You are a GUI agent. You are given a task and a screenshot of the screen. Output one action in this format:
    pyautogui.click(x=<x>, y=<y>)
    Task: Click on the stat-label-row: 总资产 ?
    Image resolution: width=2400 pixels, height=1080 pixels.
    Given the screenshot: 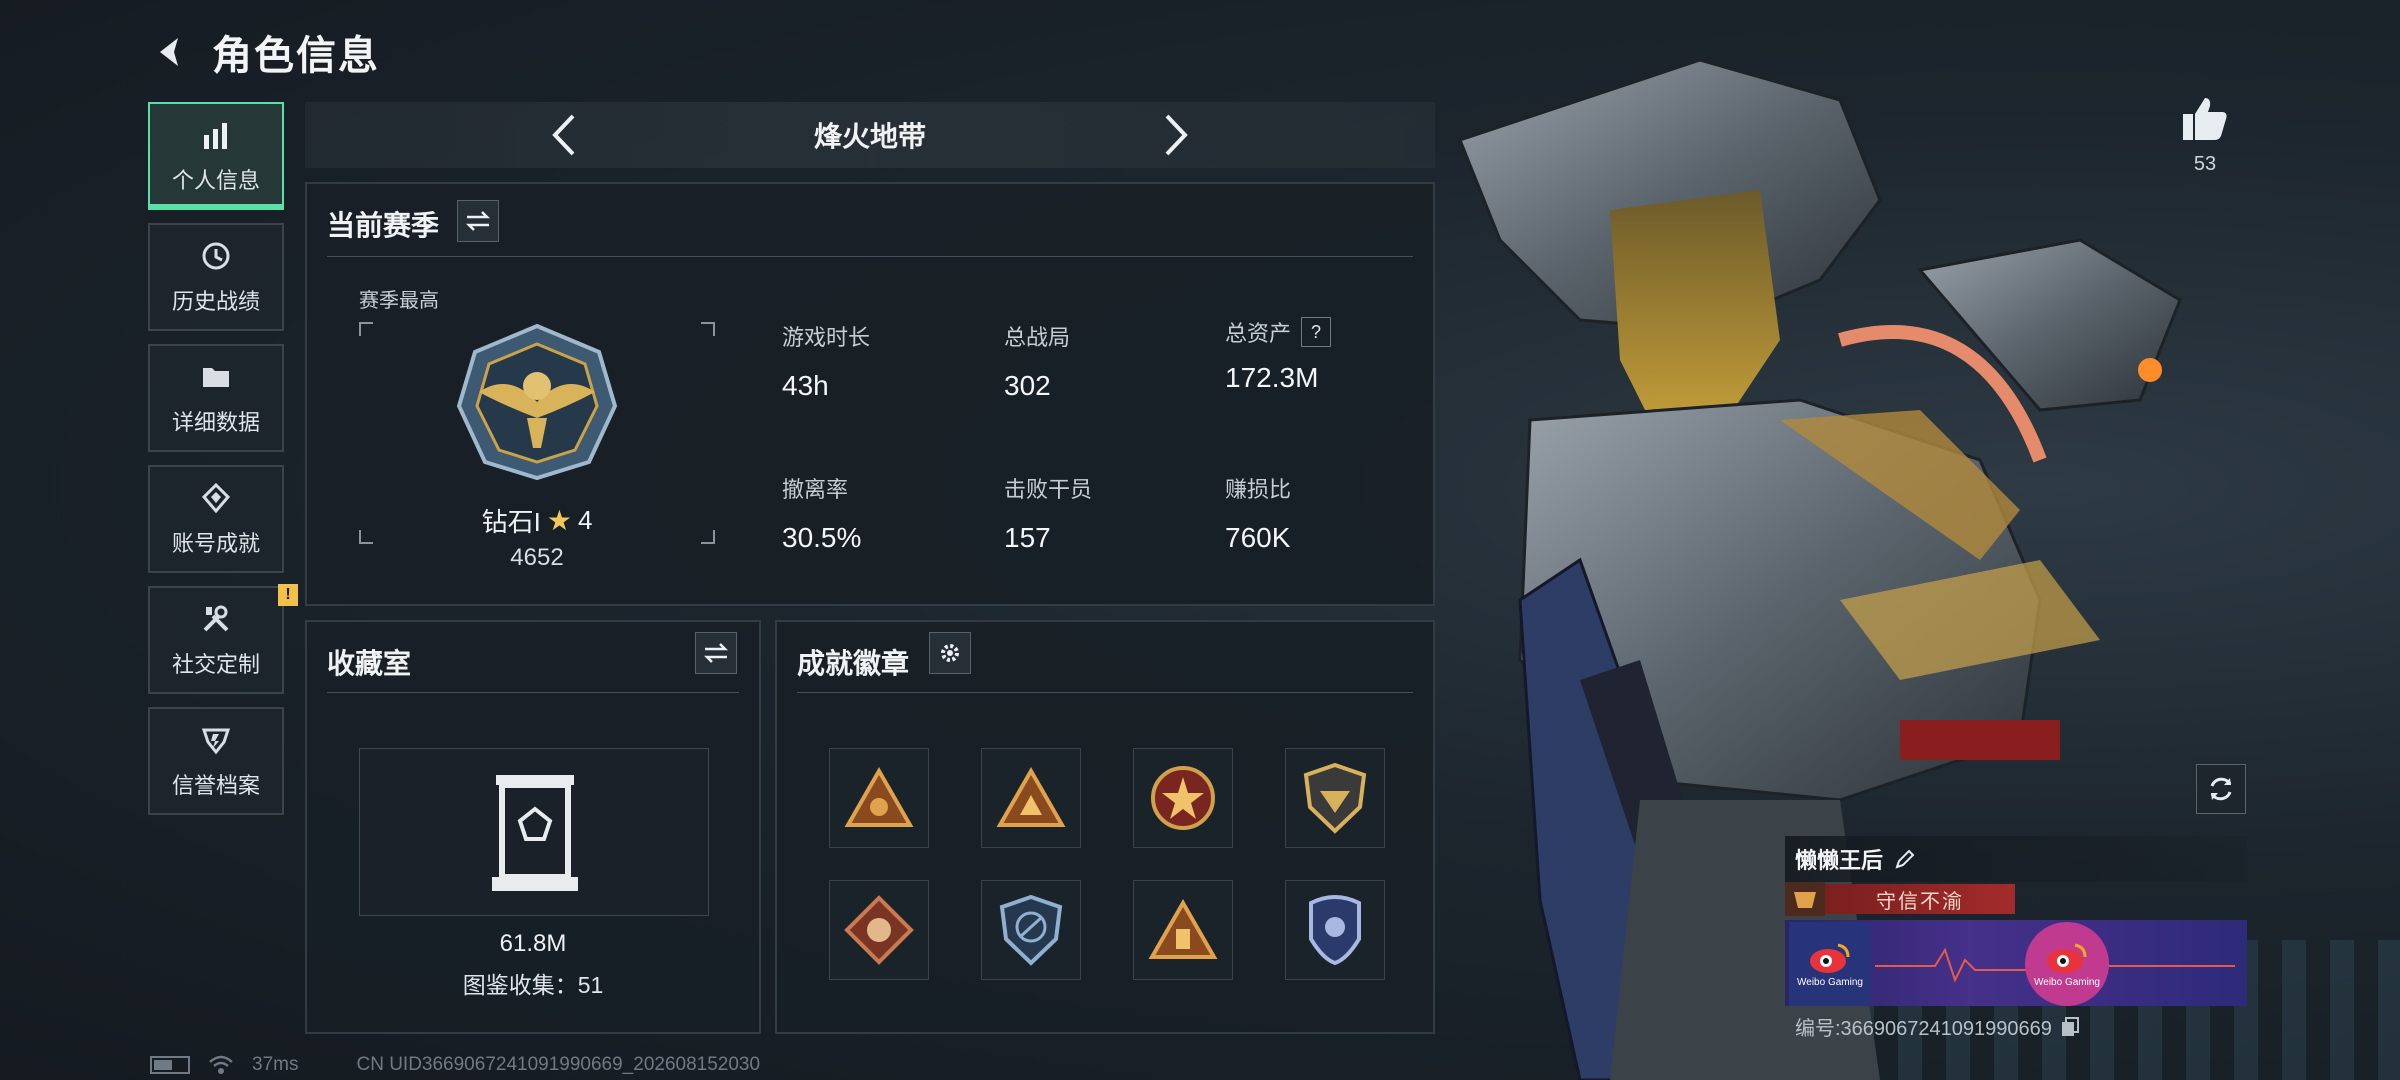 What is the action you would take?
    pyautogui.click(x=1325, y=332)
    